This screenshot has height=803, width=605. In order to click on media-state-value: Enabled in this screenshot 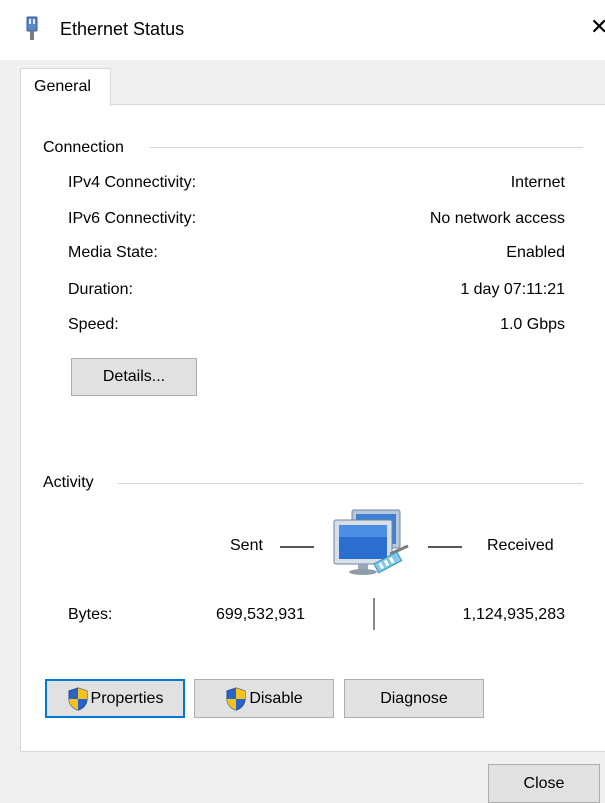, I will do `click(535, 252)`.